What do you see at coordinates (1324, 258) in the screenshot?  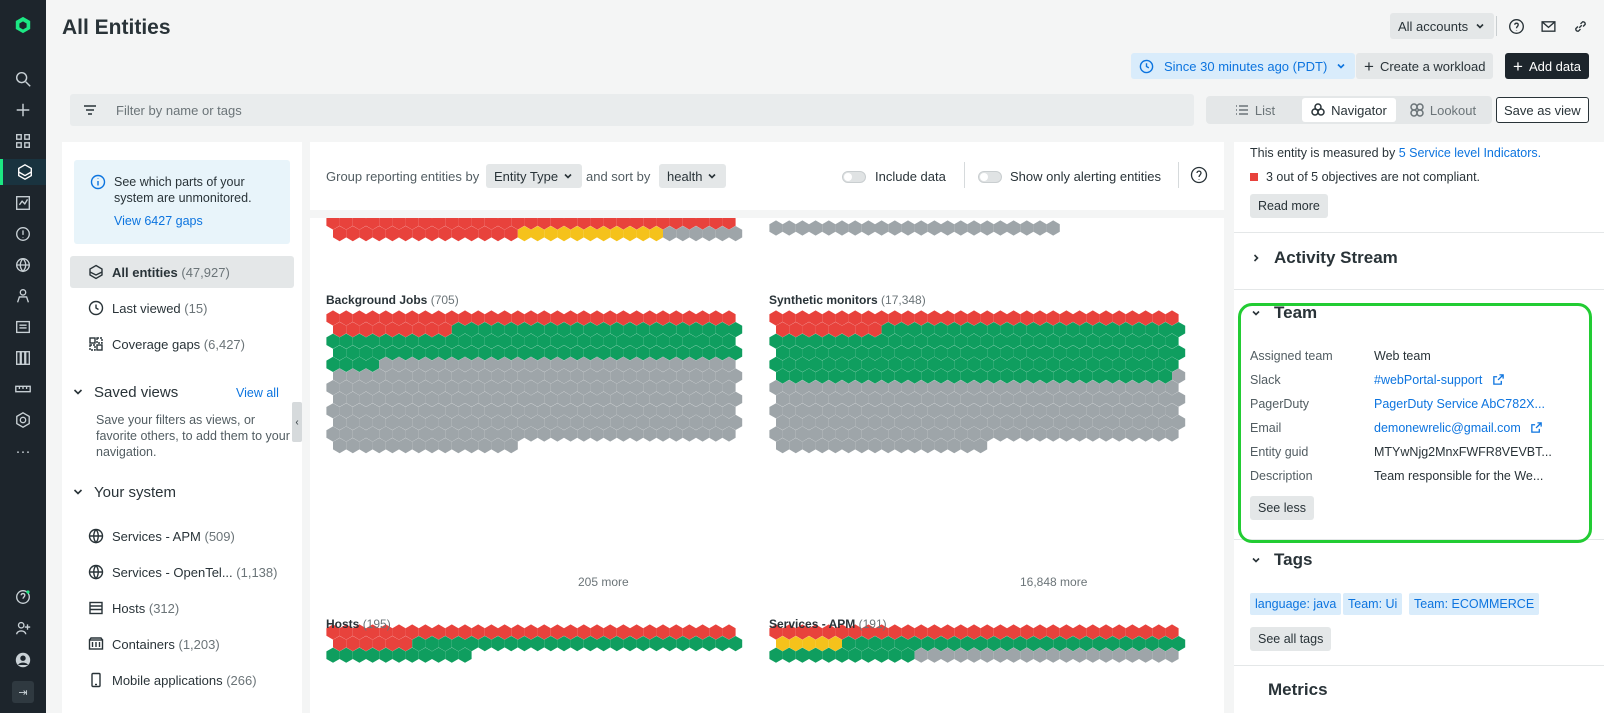 I see `activity-stream-header: Activity Stream` at bounding box center [1324, 258].